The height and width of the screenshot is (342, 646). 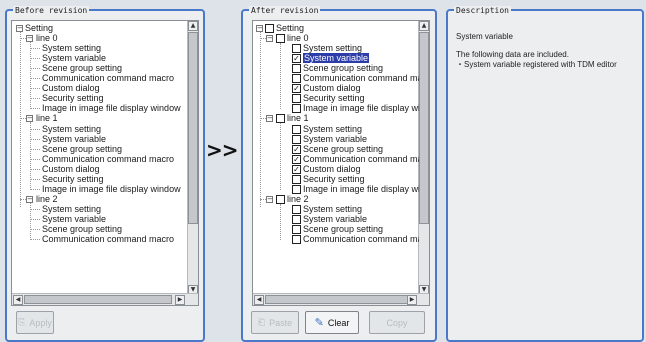 I want to click on root-checkbox, so click(x=269, y=28).